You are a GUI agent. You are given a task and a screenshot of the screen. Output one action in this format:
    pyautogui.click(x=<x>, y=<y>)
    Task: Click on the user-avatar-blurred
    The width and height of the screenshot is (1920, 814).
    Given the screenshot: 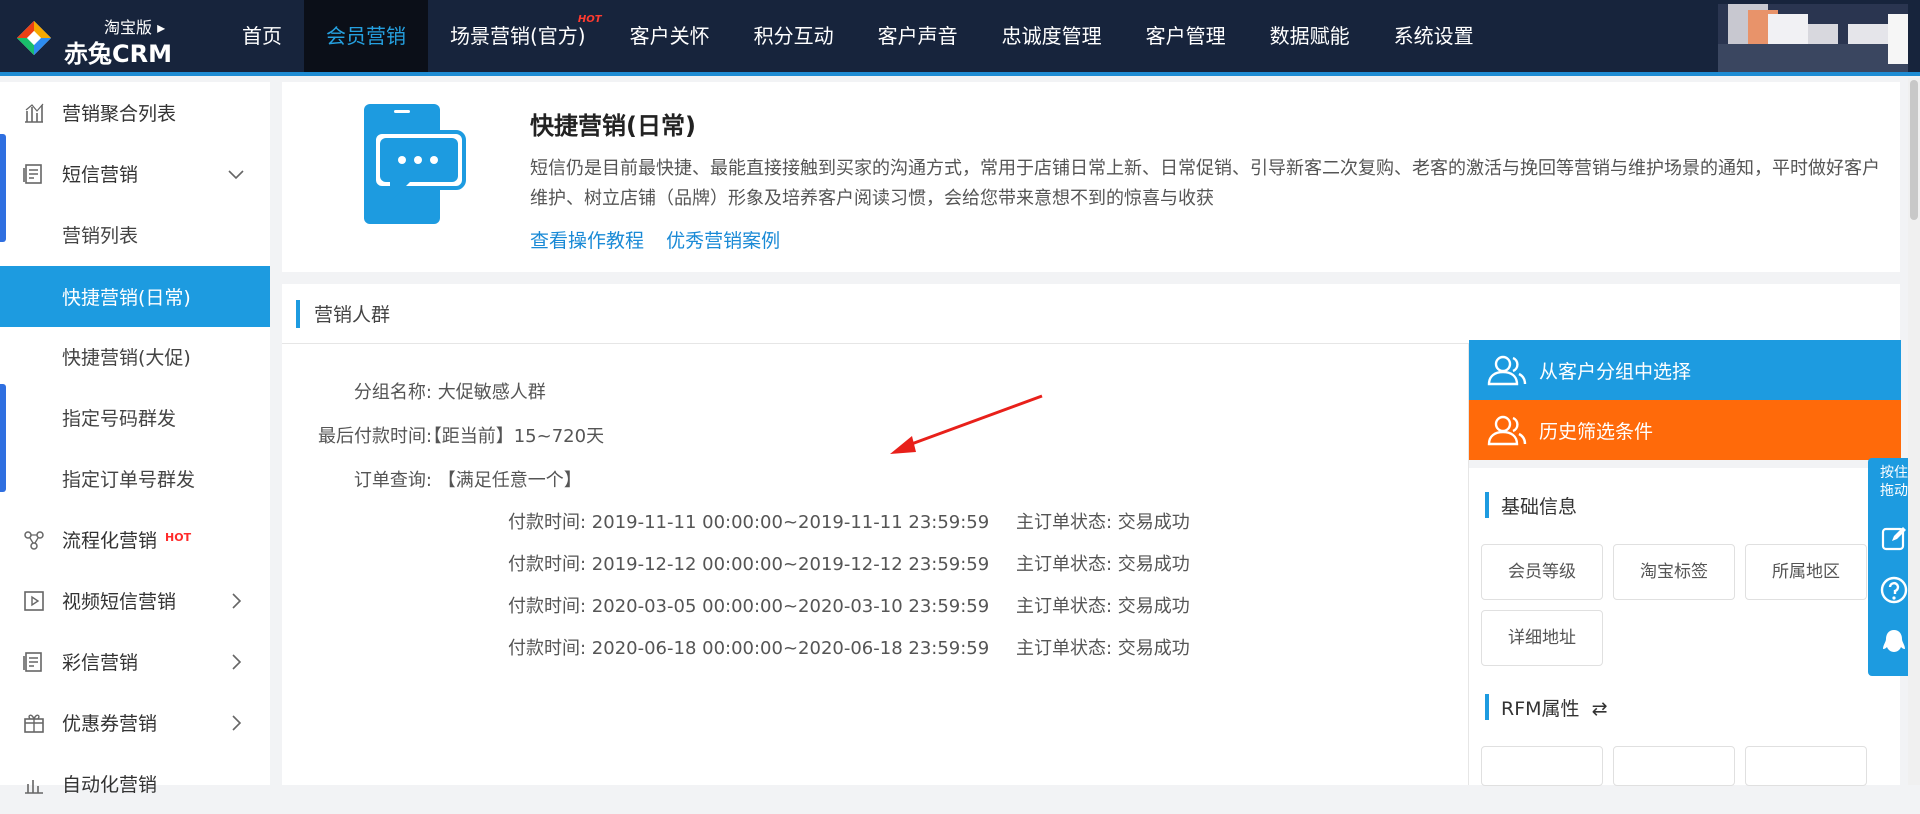 What is the action you would take?
    pyautogui.click(x=1813, y=38)
    